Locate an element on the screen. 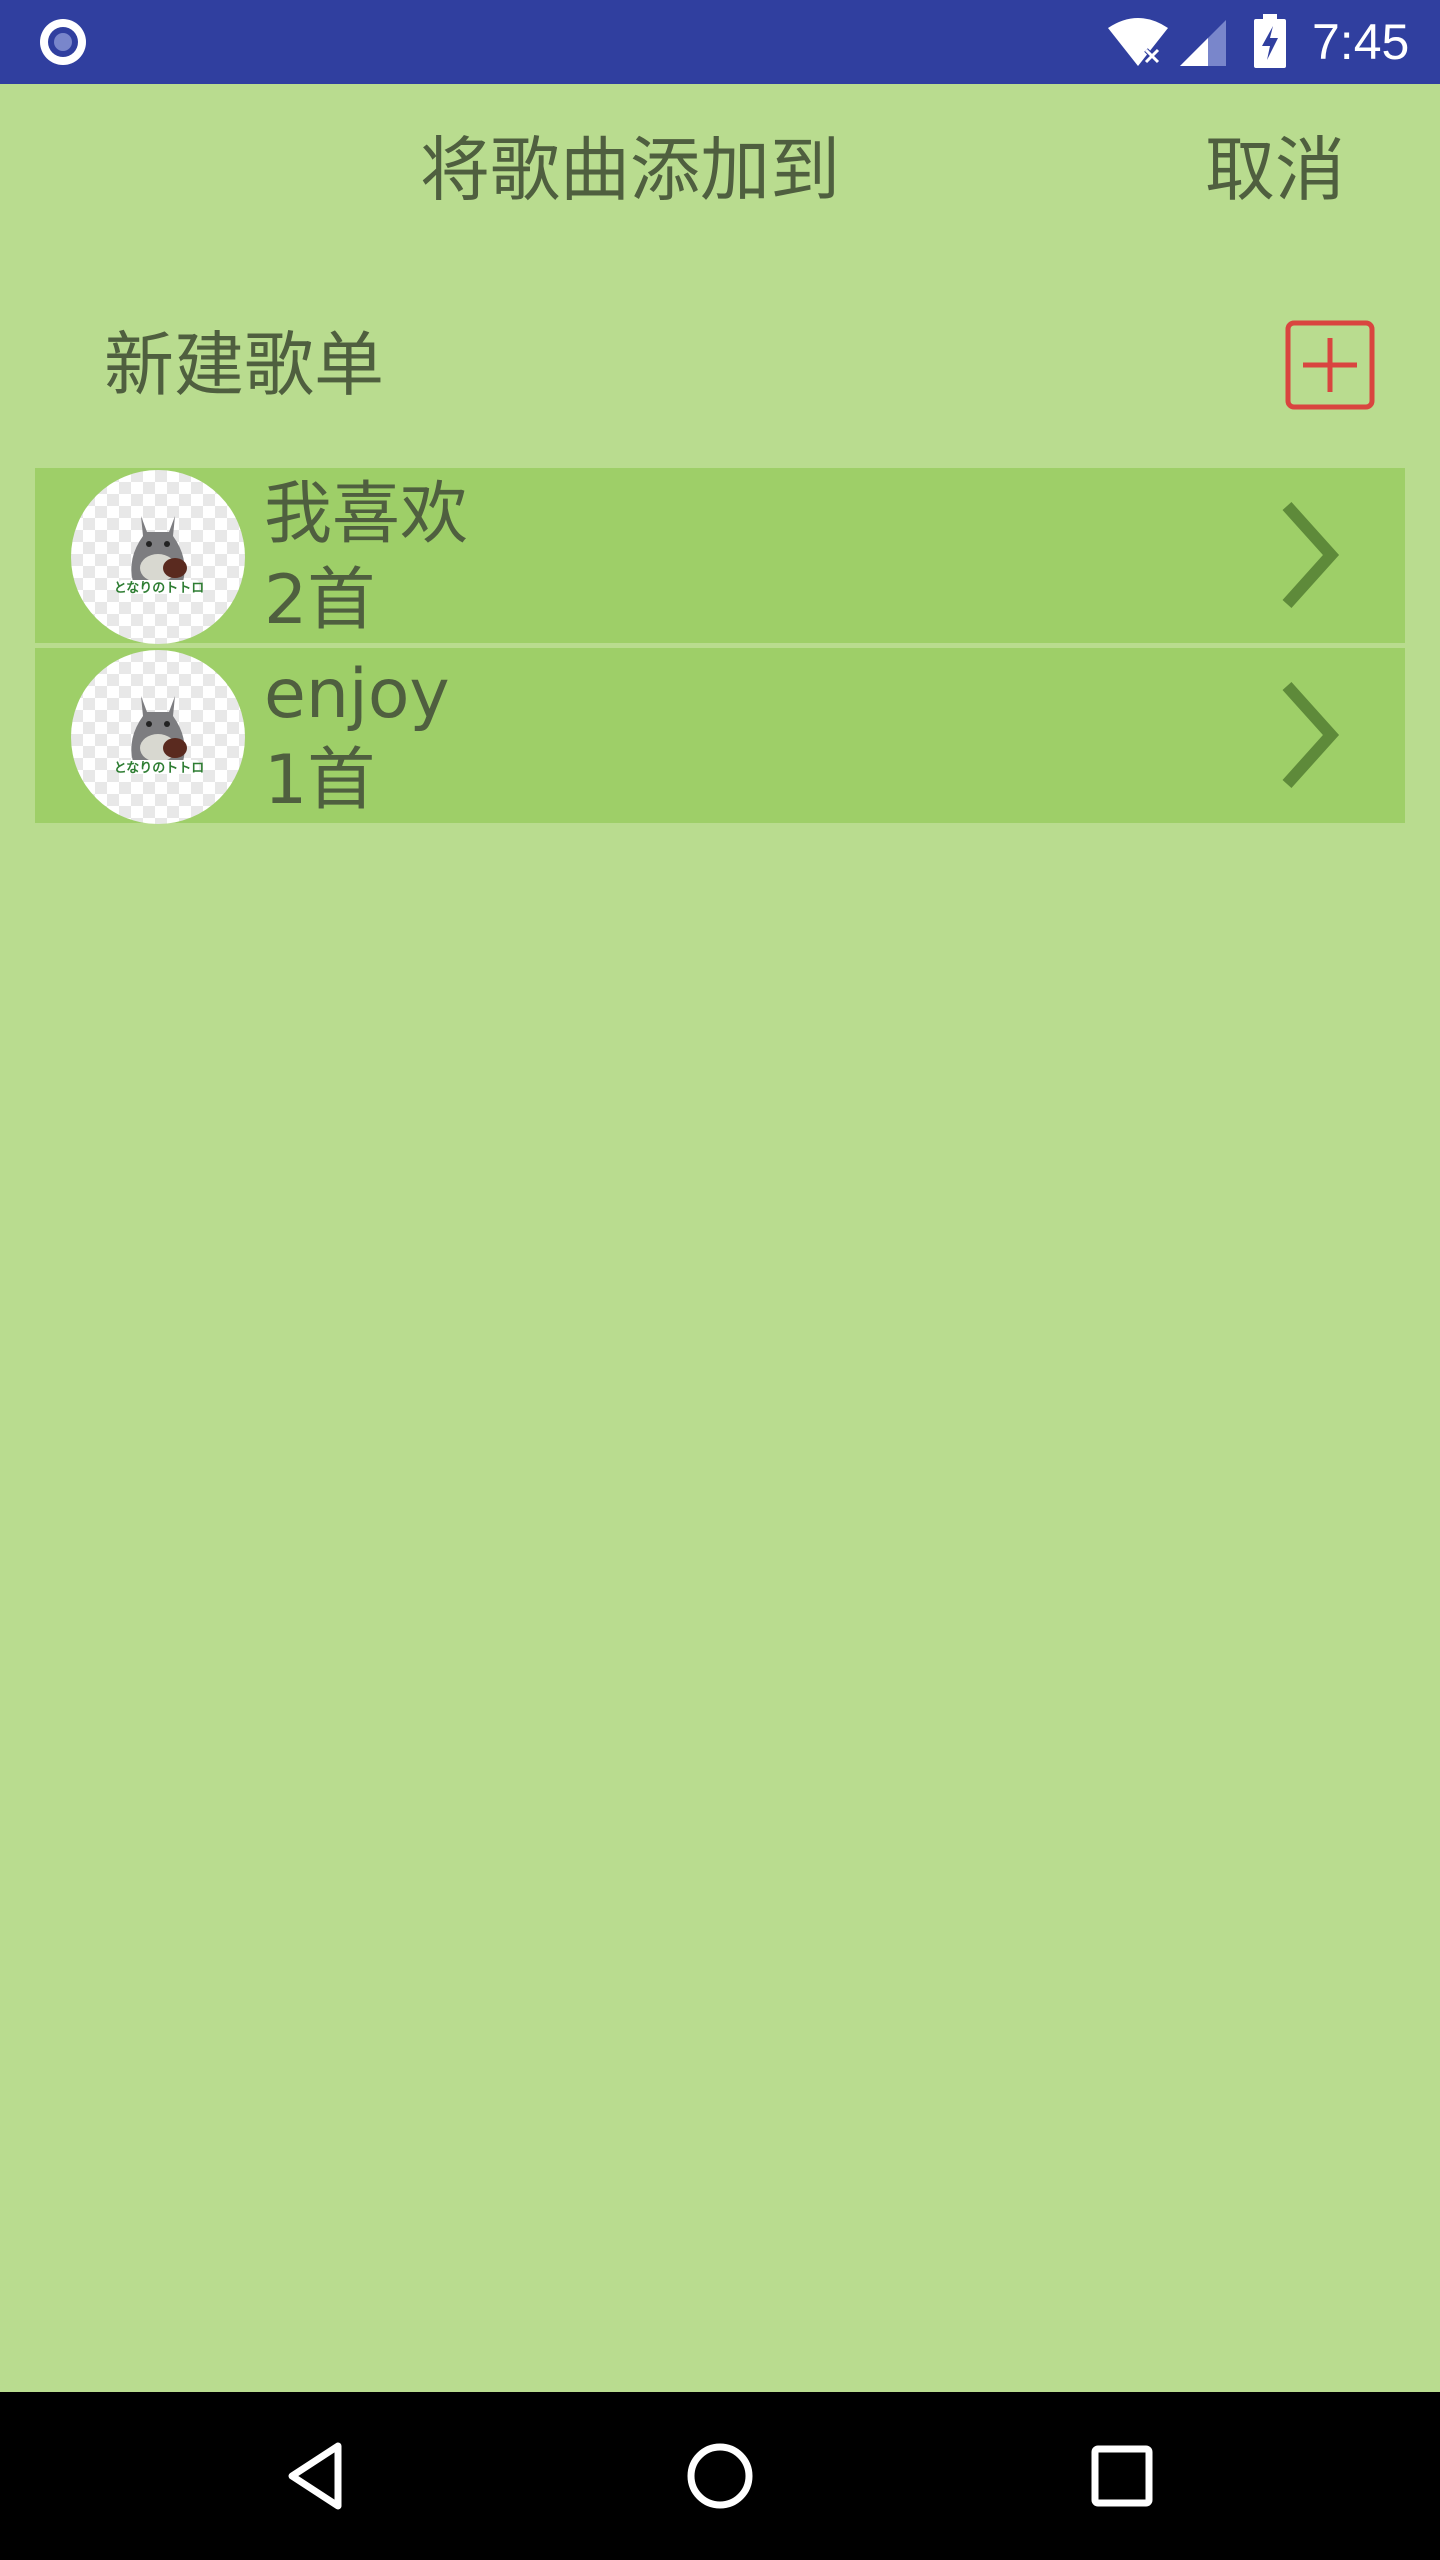 The height and width of the screenshot is (2560, 1440). home-icon is located at coordinates (720, 2476).